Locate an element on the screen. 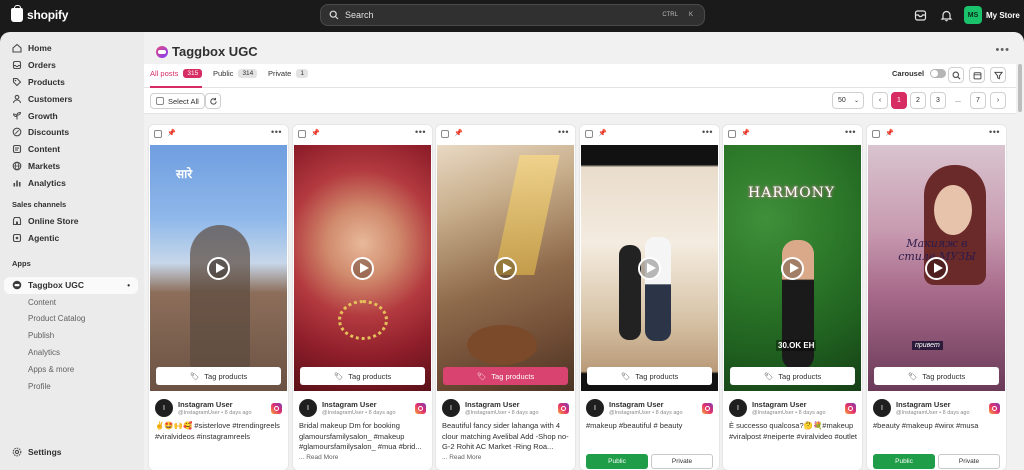 This screenshot has width=1024, height=470. page-7: 7 is located at coordinates (978, 100).